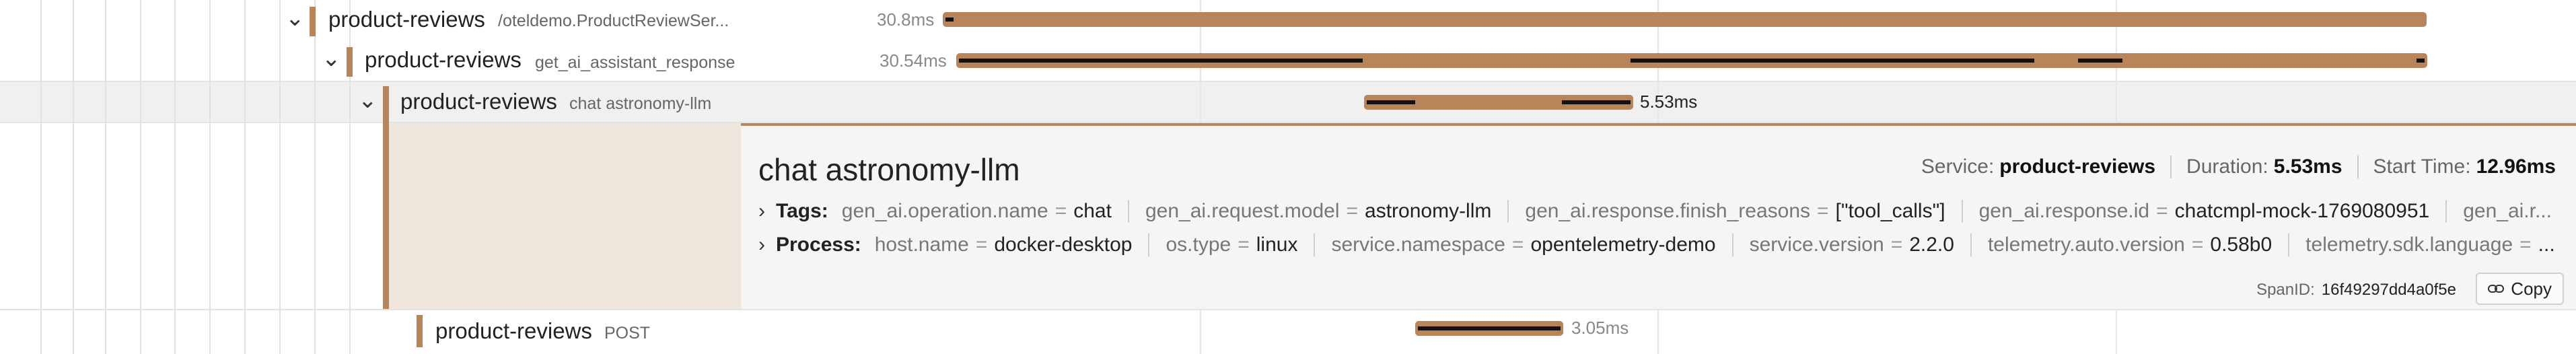  What do you see at coordinates (1600, 328) in the screenshot?
I see `span-duration: 3.05ms` at bounding box center [1600, 328].